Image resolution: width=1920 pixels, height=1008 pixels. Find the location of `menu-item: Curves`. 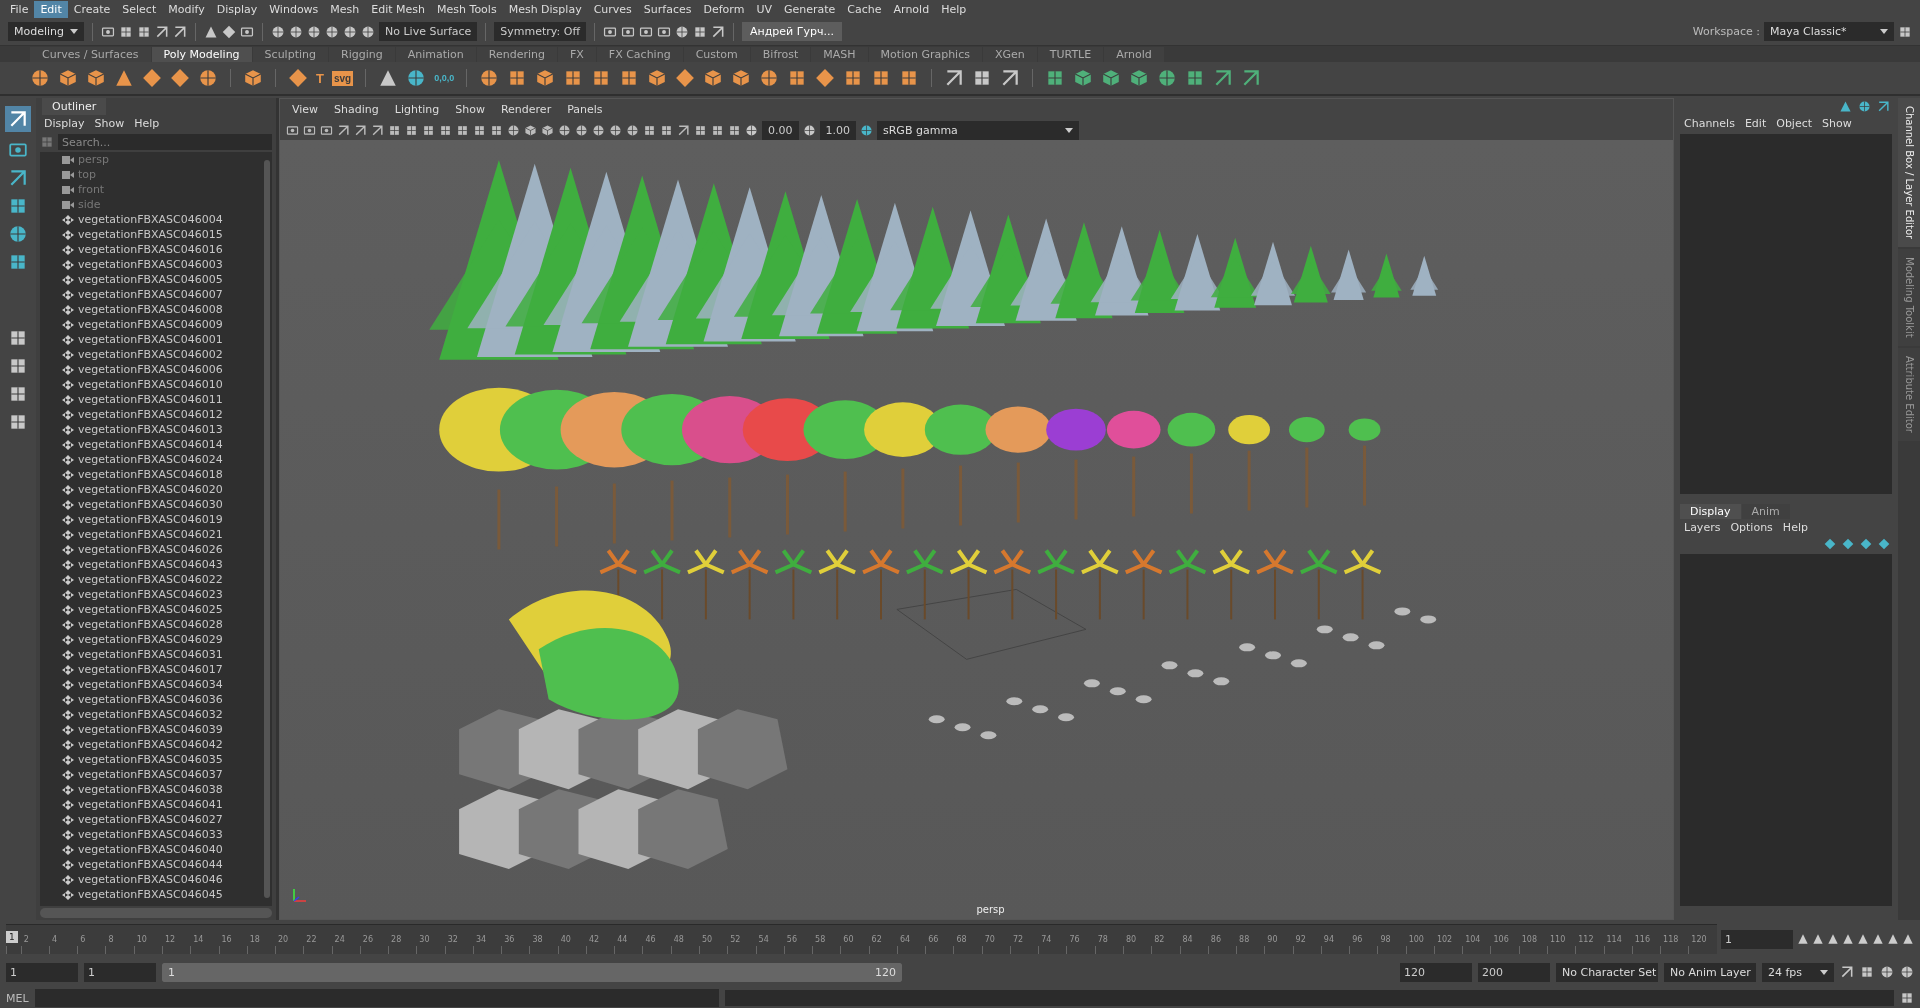

menu-item: Curves is located at coordinates (612, 9).